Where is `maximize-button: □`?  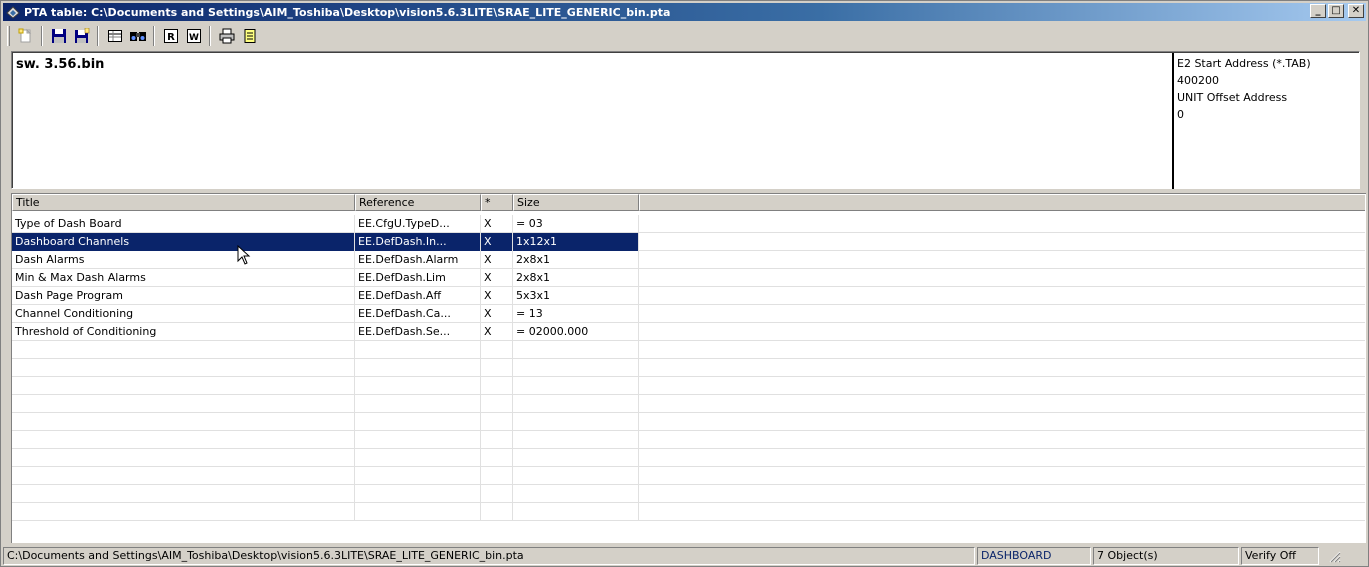 maximize-button: □ is located at coordinates (1336, 11).